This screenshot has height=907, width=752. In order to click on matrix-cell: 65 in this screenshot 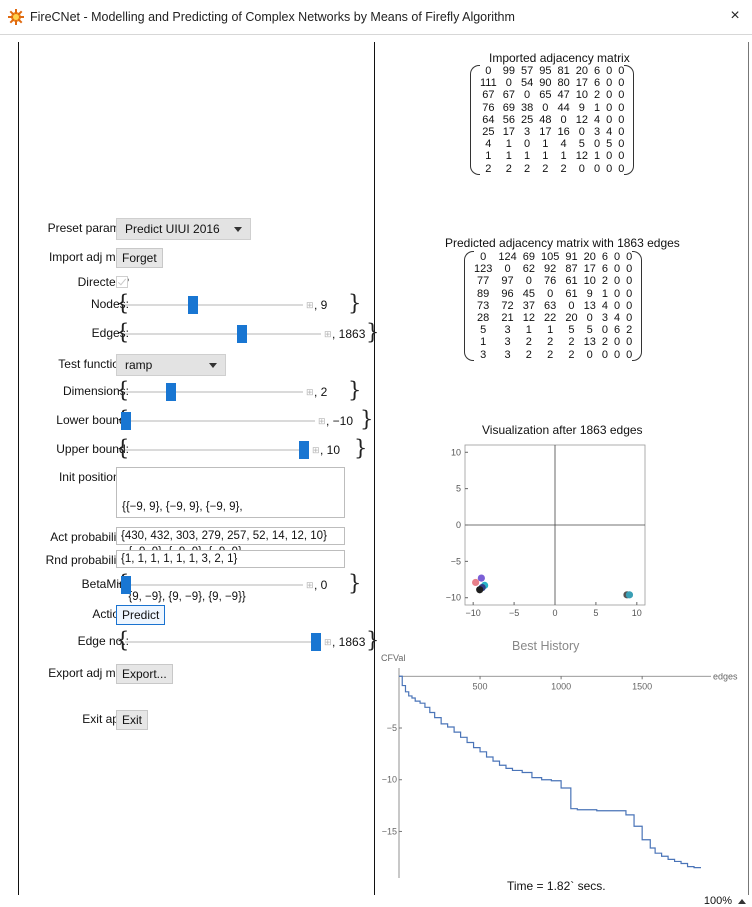, I will do `click(545, 95)`.